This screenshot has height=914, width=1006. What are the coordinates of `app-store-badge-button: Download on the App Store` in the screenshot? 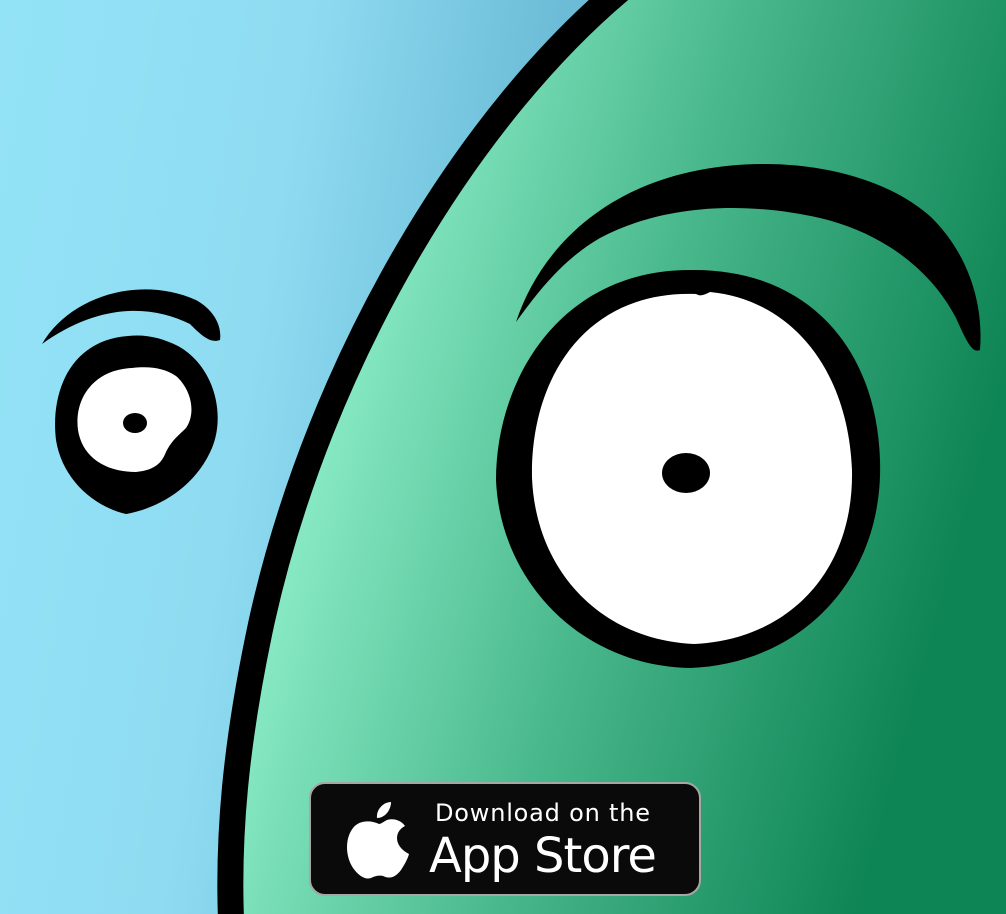 It's located at (505, 839).